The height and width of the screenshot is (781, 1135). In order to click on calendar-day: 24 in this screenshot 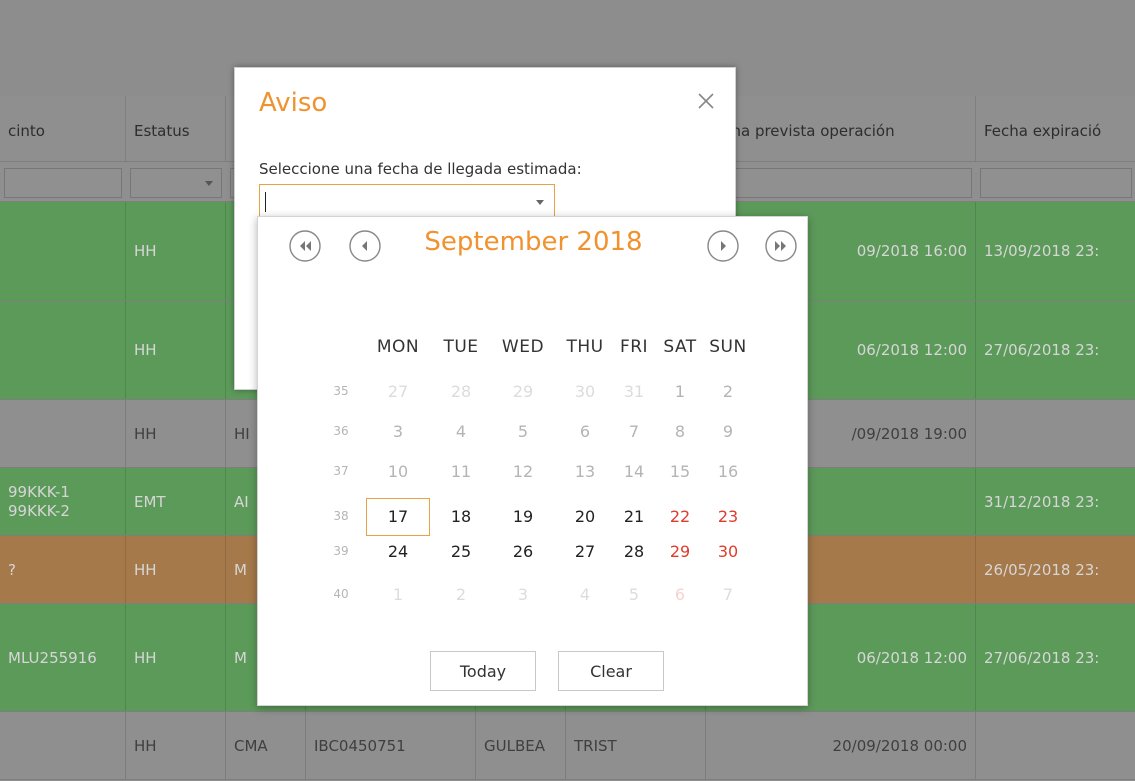, I will do `click(398, 552)`.